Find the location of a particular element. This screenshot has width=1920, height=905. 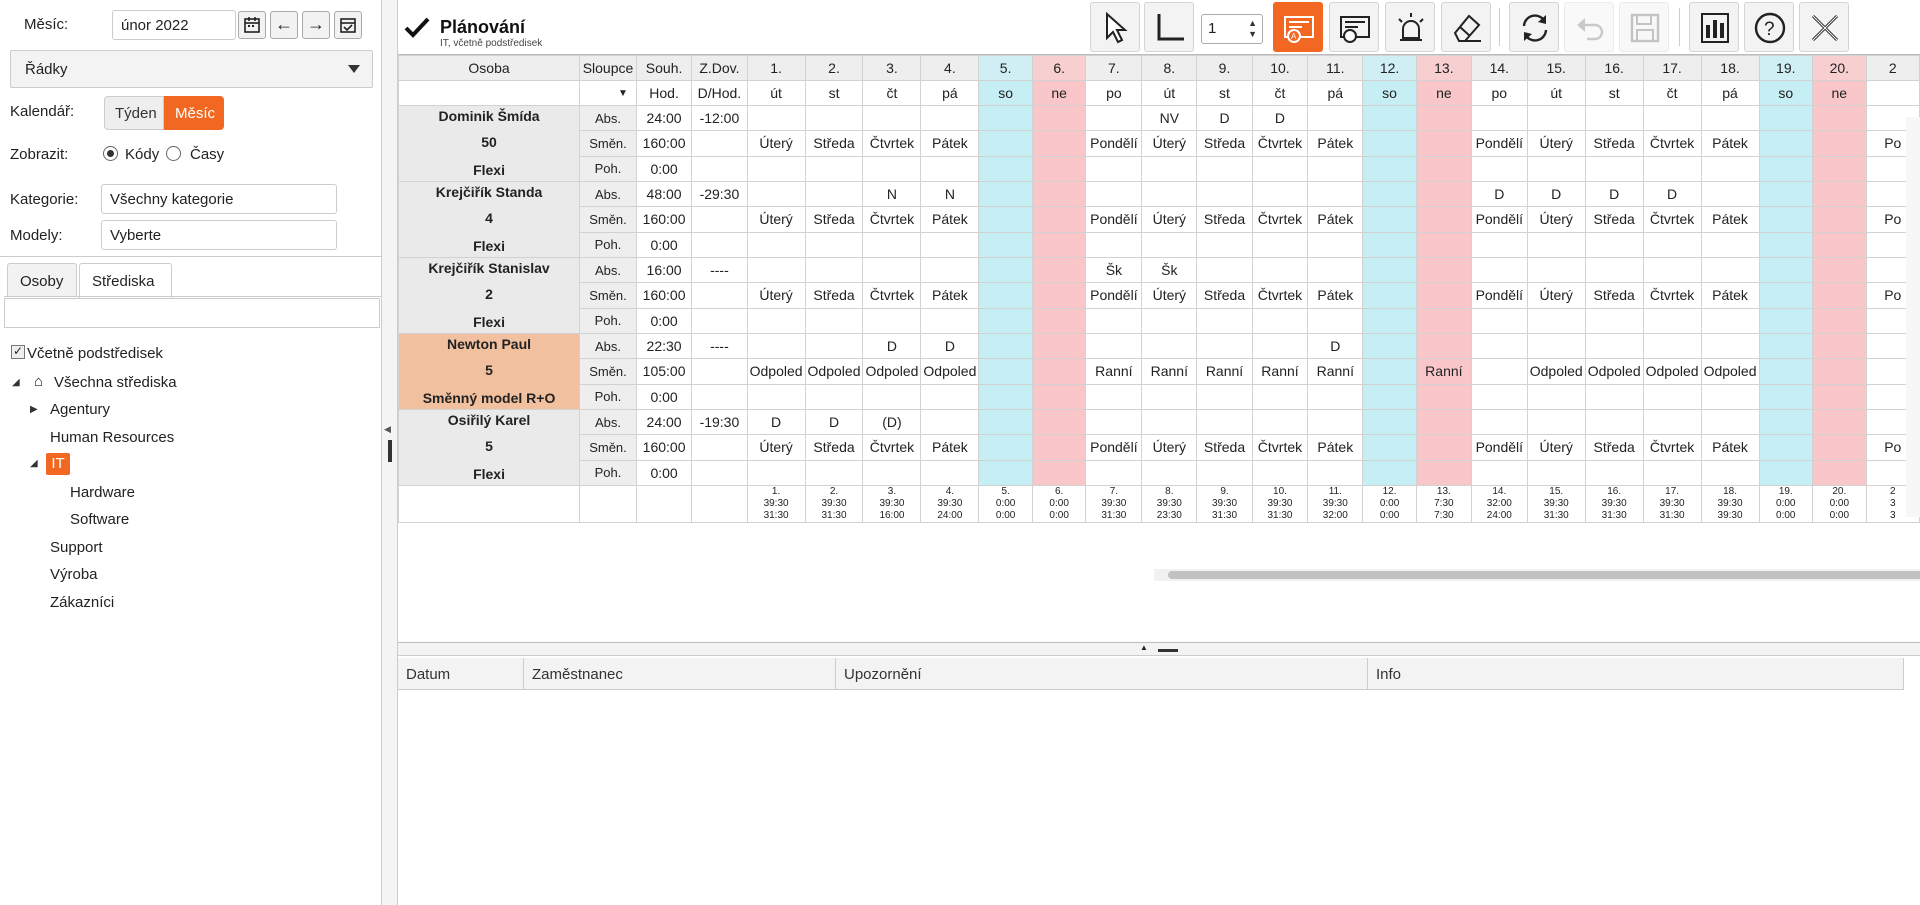

template-button is located at coordinates (1354, 27).